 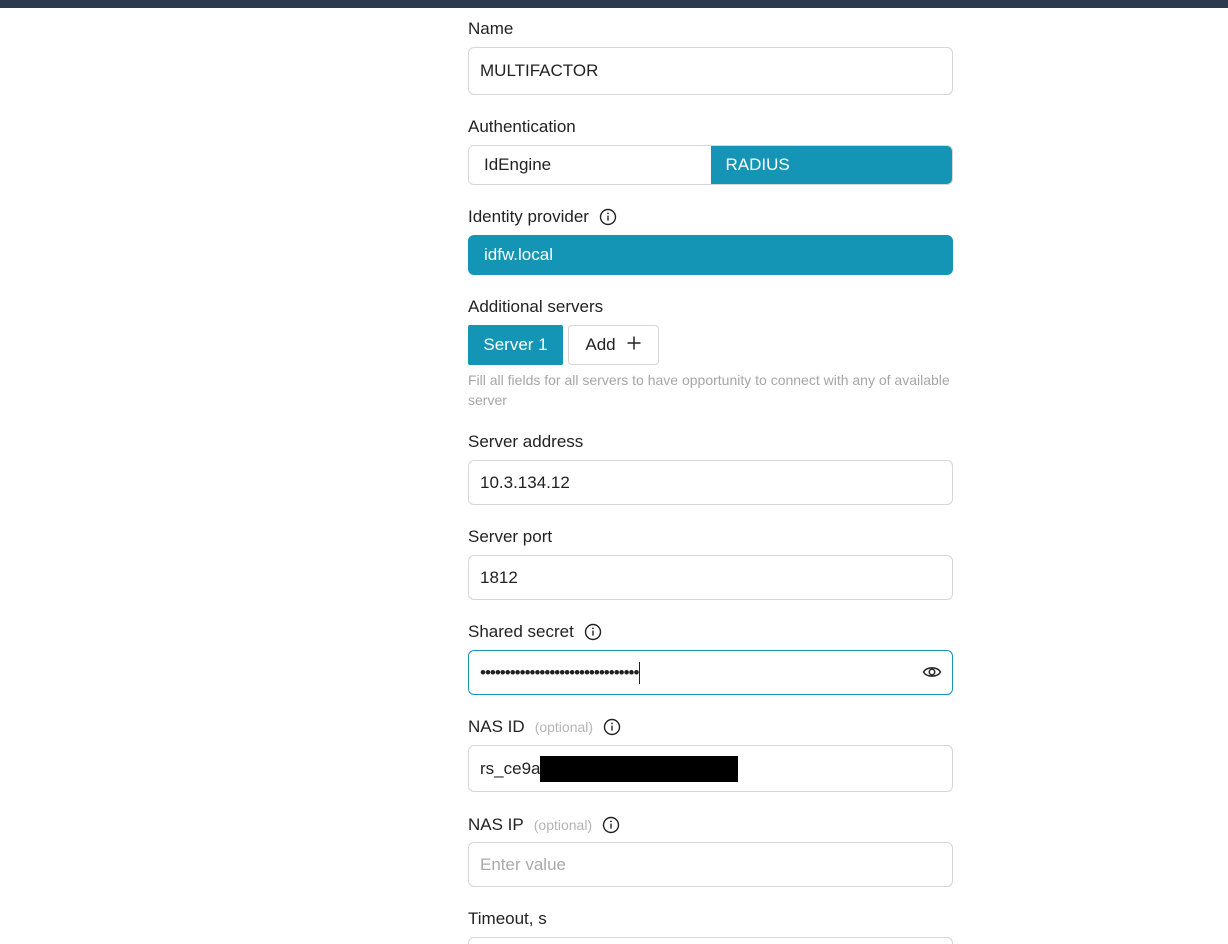 I want to click on server-port-label: Server port, so click(x=510, y=536).